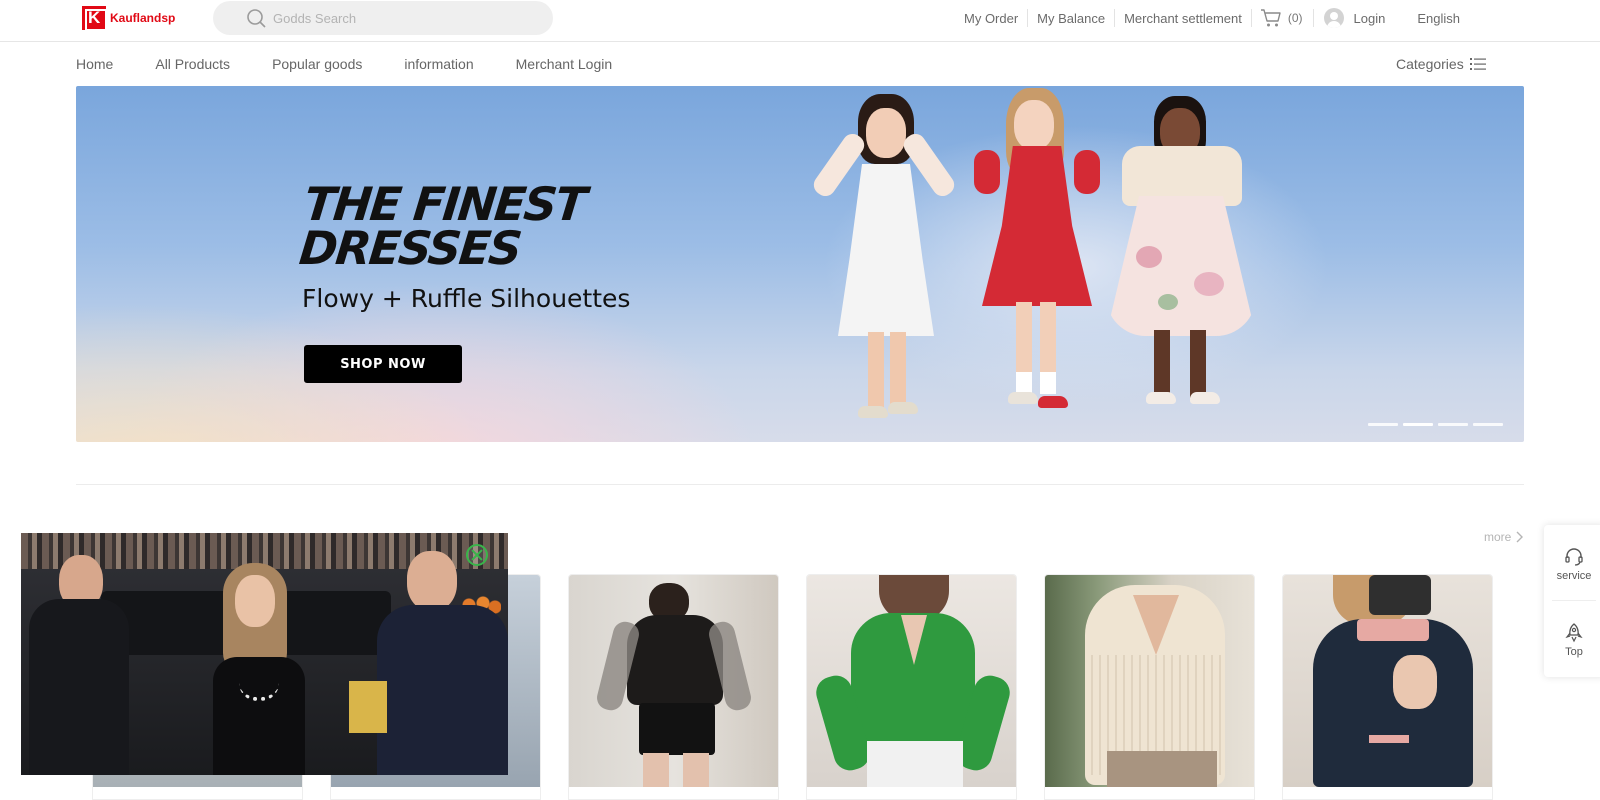 The height and width of the screenshot is (800, 1600). Describe the element at coordinates (256, 18) in the screenshot. I see `search-icon` at that location.